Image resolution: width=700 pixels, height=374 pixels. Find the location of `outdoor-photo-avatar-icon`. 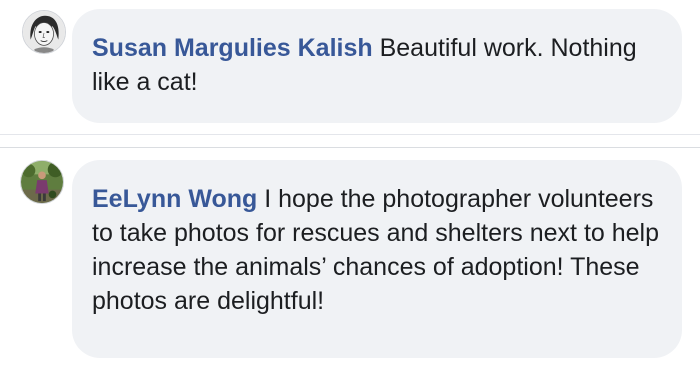

outdoor-photo-avatar-icon is located at coordinates (42, 182).